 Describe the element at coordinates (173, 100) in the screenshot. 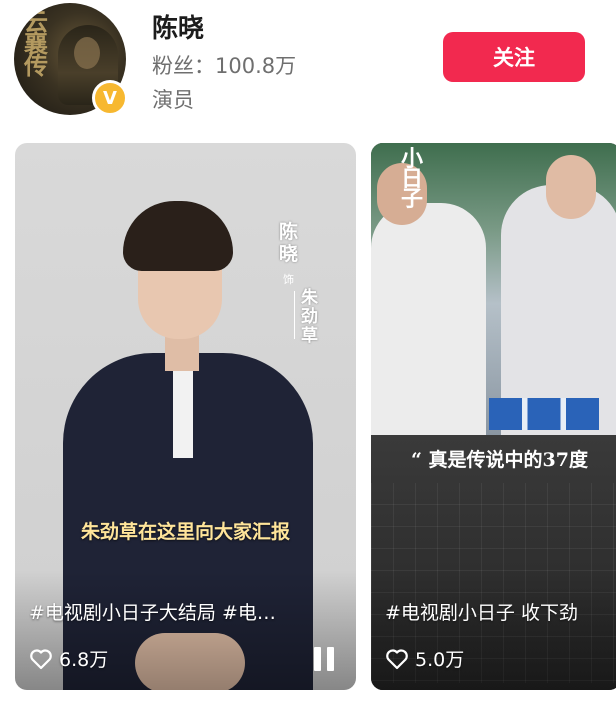

I see `profile-role: 演员` at that location.